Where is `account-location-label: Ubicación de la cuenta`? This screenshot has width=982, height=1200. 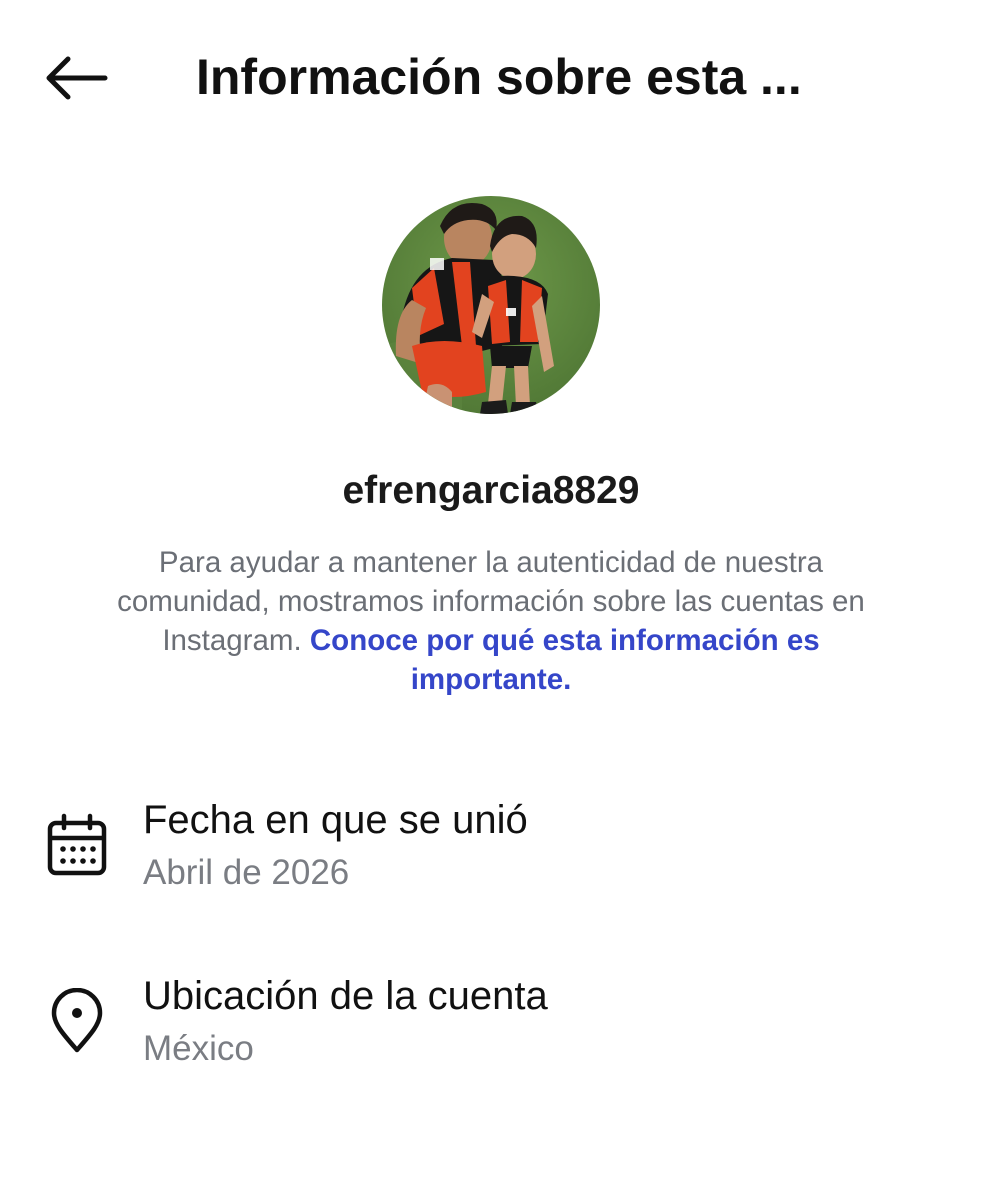
account-location-label: Ubicación de la cuenta is located at coordinates (345, 996).